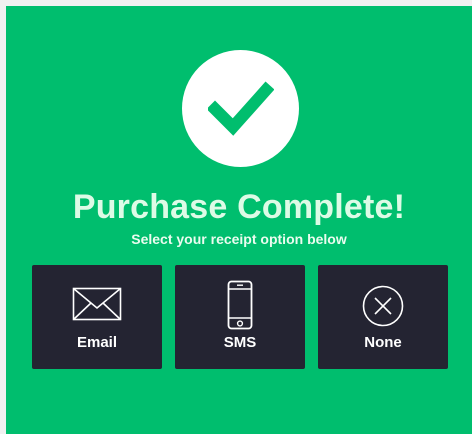 The image size is (472, 434). What do you see at coordinates (97, 304) in the screenshot?
I see `envelope-icon` at bounding box center [97, 304].